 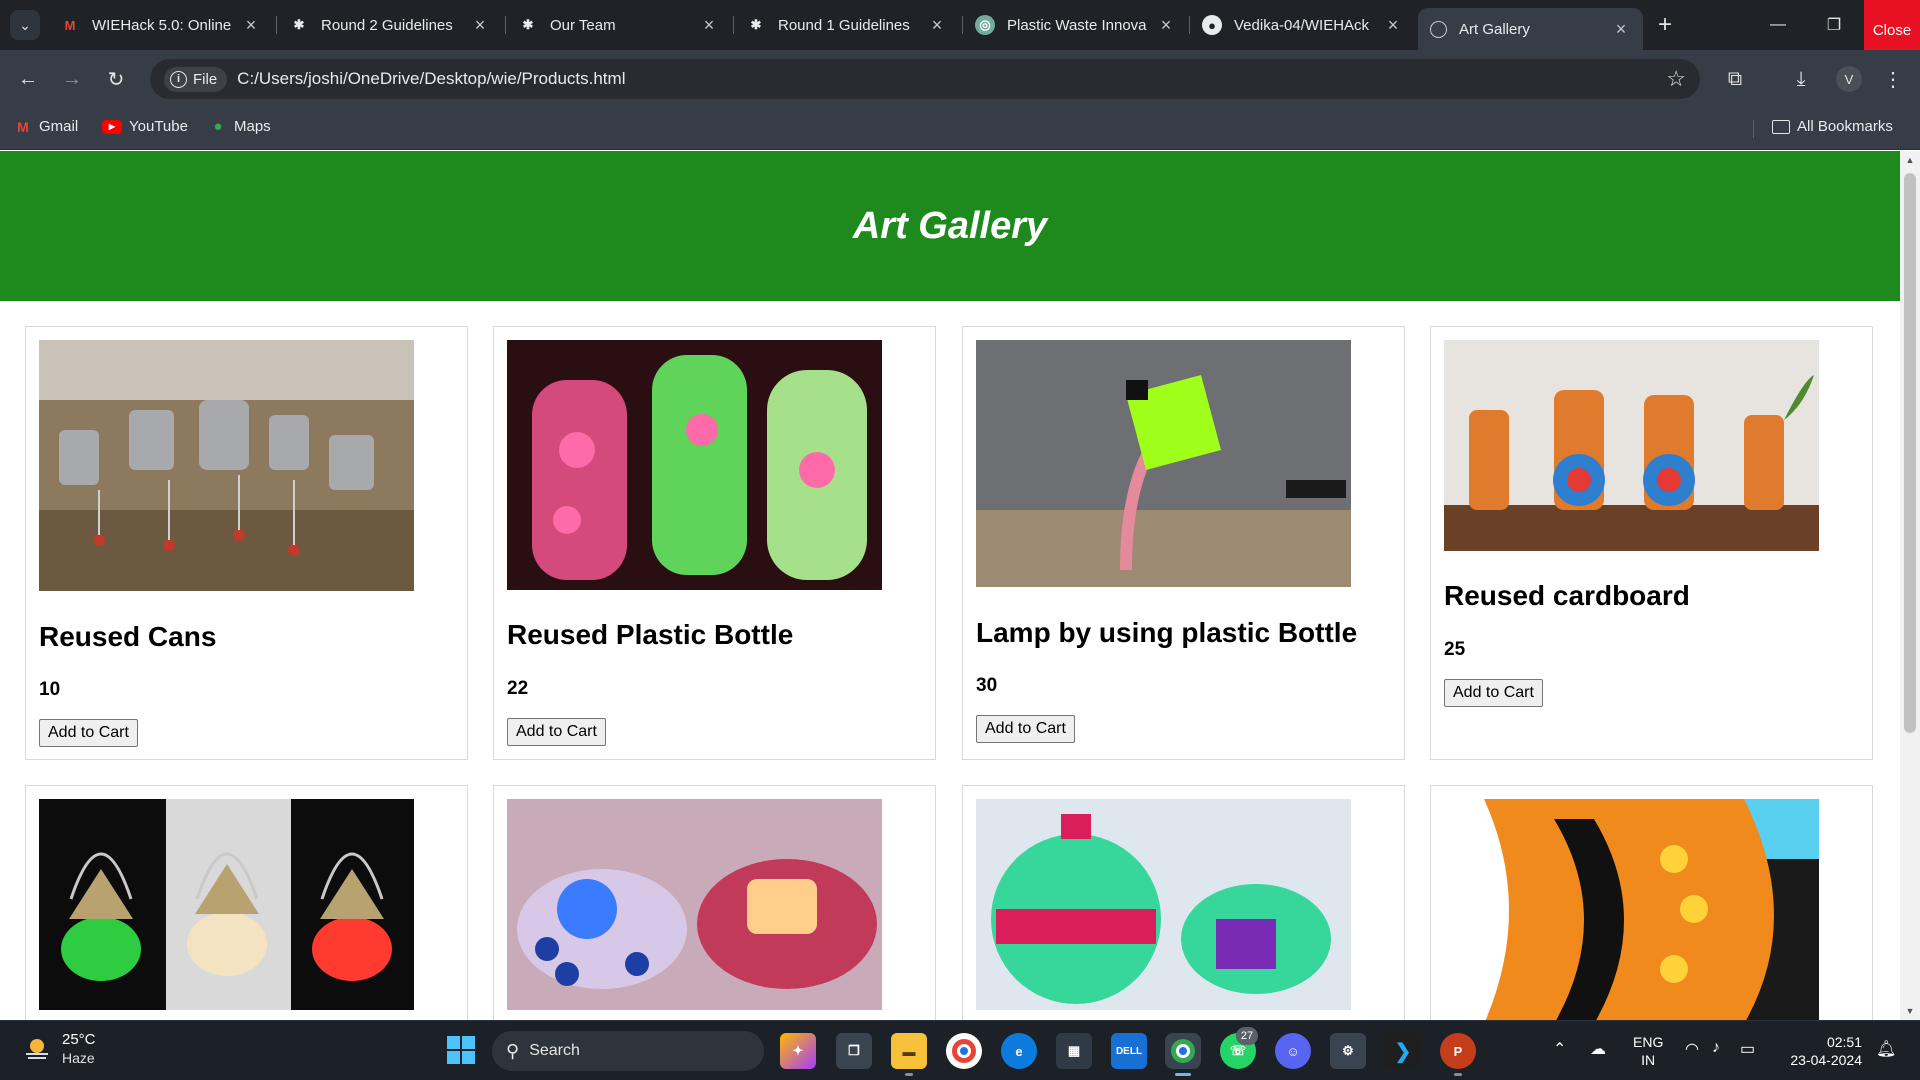 What do you see at coordinates (1648, 1060) in the screenshot?
I see `language-region: IN` at bounding box center [1648, 1060].